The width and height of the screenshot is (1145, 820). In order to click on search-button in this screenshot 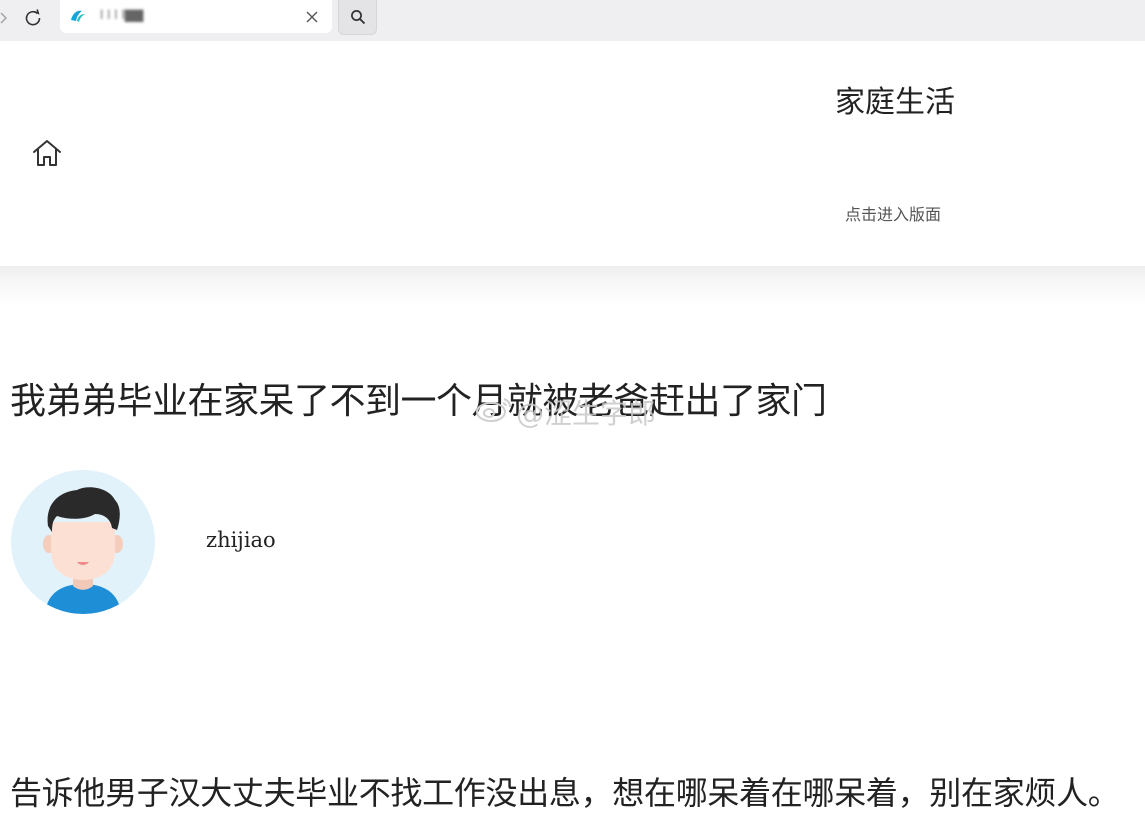, I will do `click(357, 17)`.